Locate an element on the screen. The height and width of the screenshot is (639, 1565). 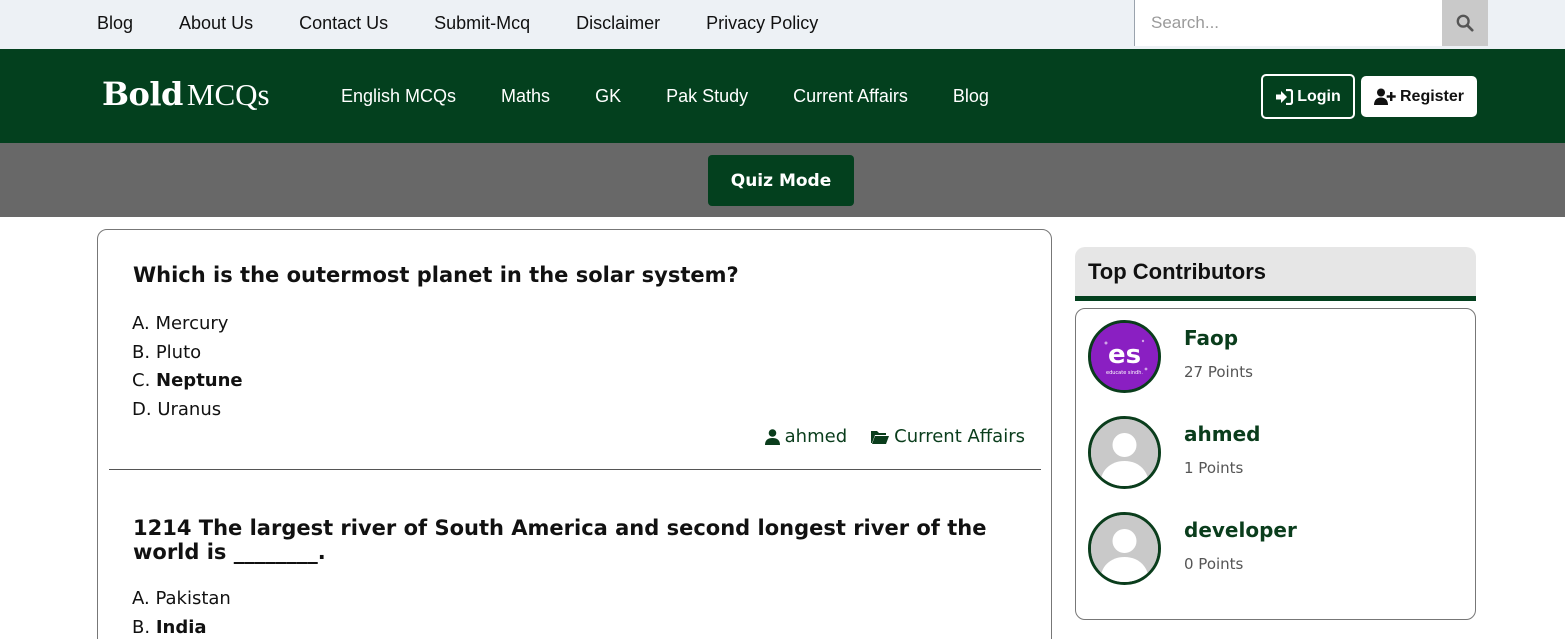
nav-maths: Maths is located at coordinates (525, 96).